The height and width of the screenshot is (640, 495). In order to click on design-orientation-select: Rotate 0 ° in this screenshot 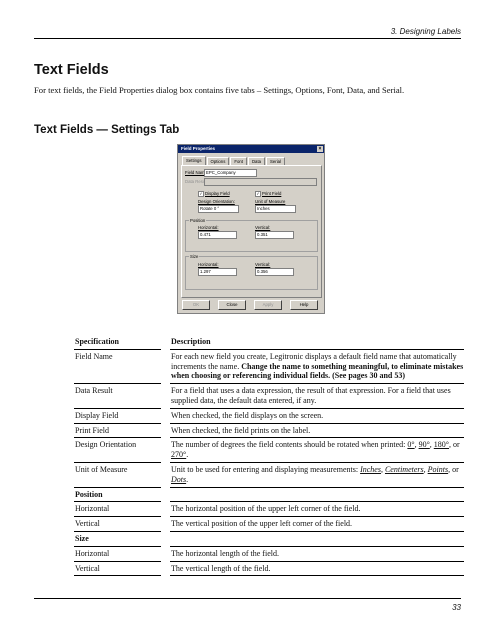, I will do `click(218, 209)`.